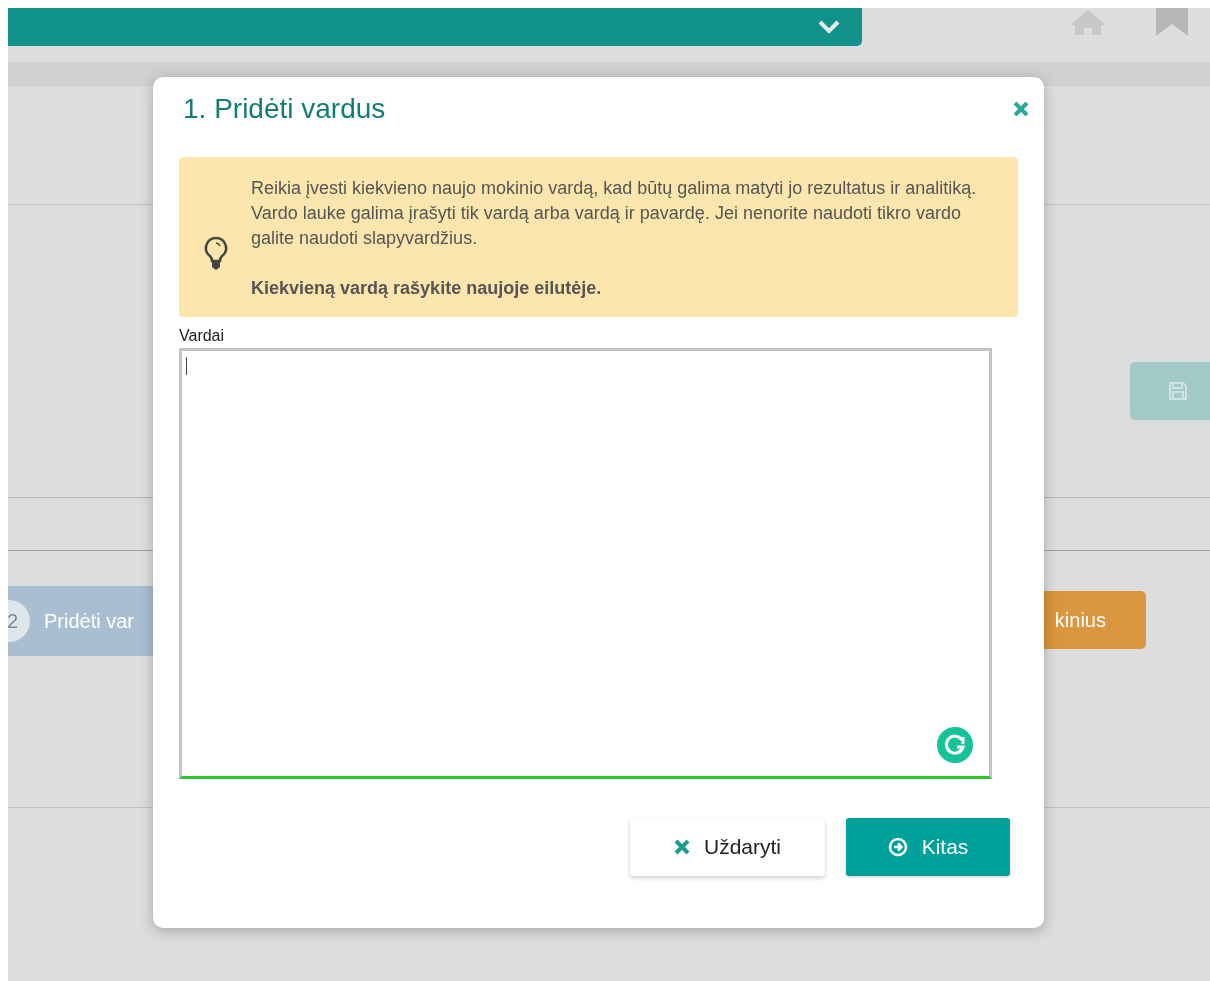 This screenshot has height=981, width=1210. Describe the element at coordinates (955, 745) in the screenshot. I see `refresh-badge-icon` at that location.